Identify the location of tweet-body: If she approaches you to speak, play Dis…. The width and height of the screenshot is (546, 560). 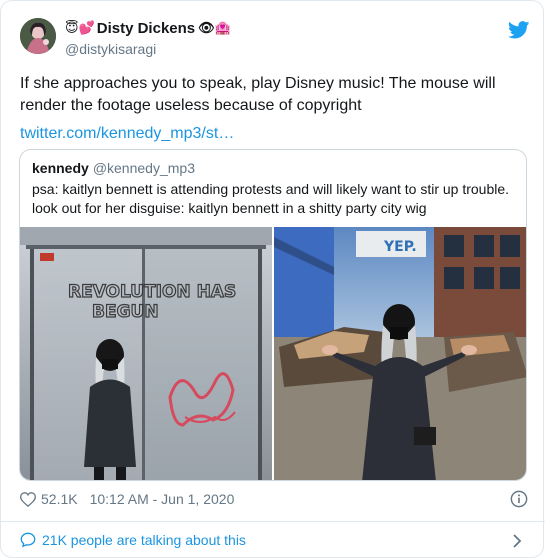
(270, 109).